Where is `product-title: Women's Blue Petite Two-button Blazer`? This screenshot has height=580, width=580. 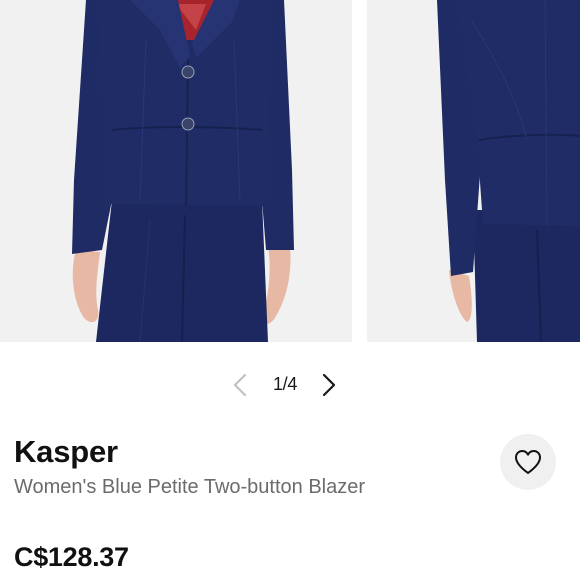 product-title: Women's Blue Petite Two-button Blazer is located at coordinates (190, 487).